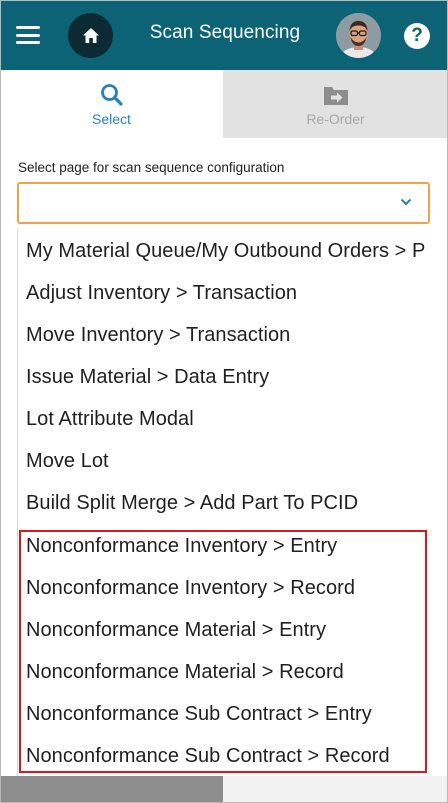 The image size is (448, 803). What do you see at coordinates (225, 251) in the screenshot?
I see `option-my-material-queue: My Material Queue/My Outbound Orders > P` at bounding box center [225, 251].